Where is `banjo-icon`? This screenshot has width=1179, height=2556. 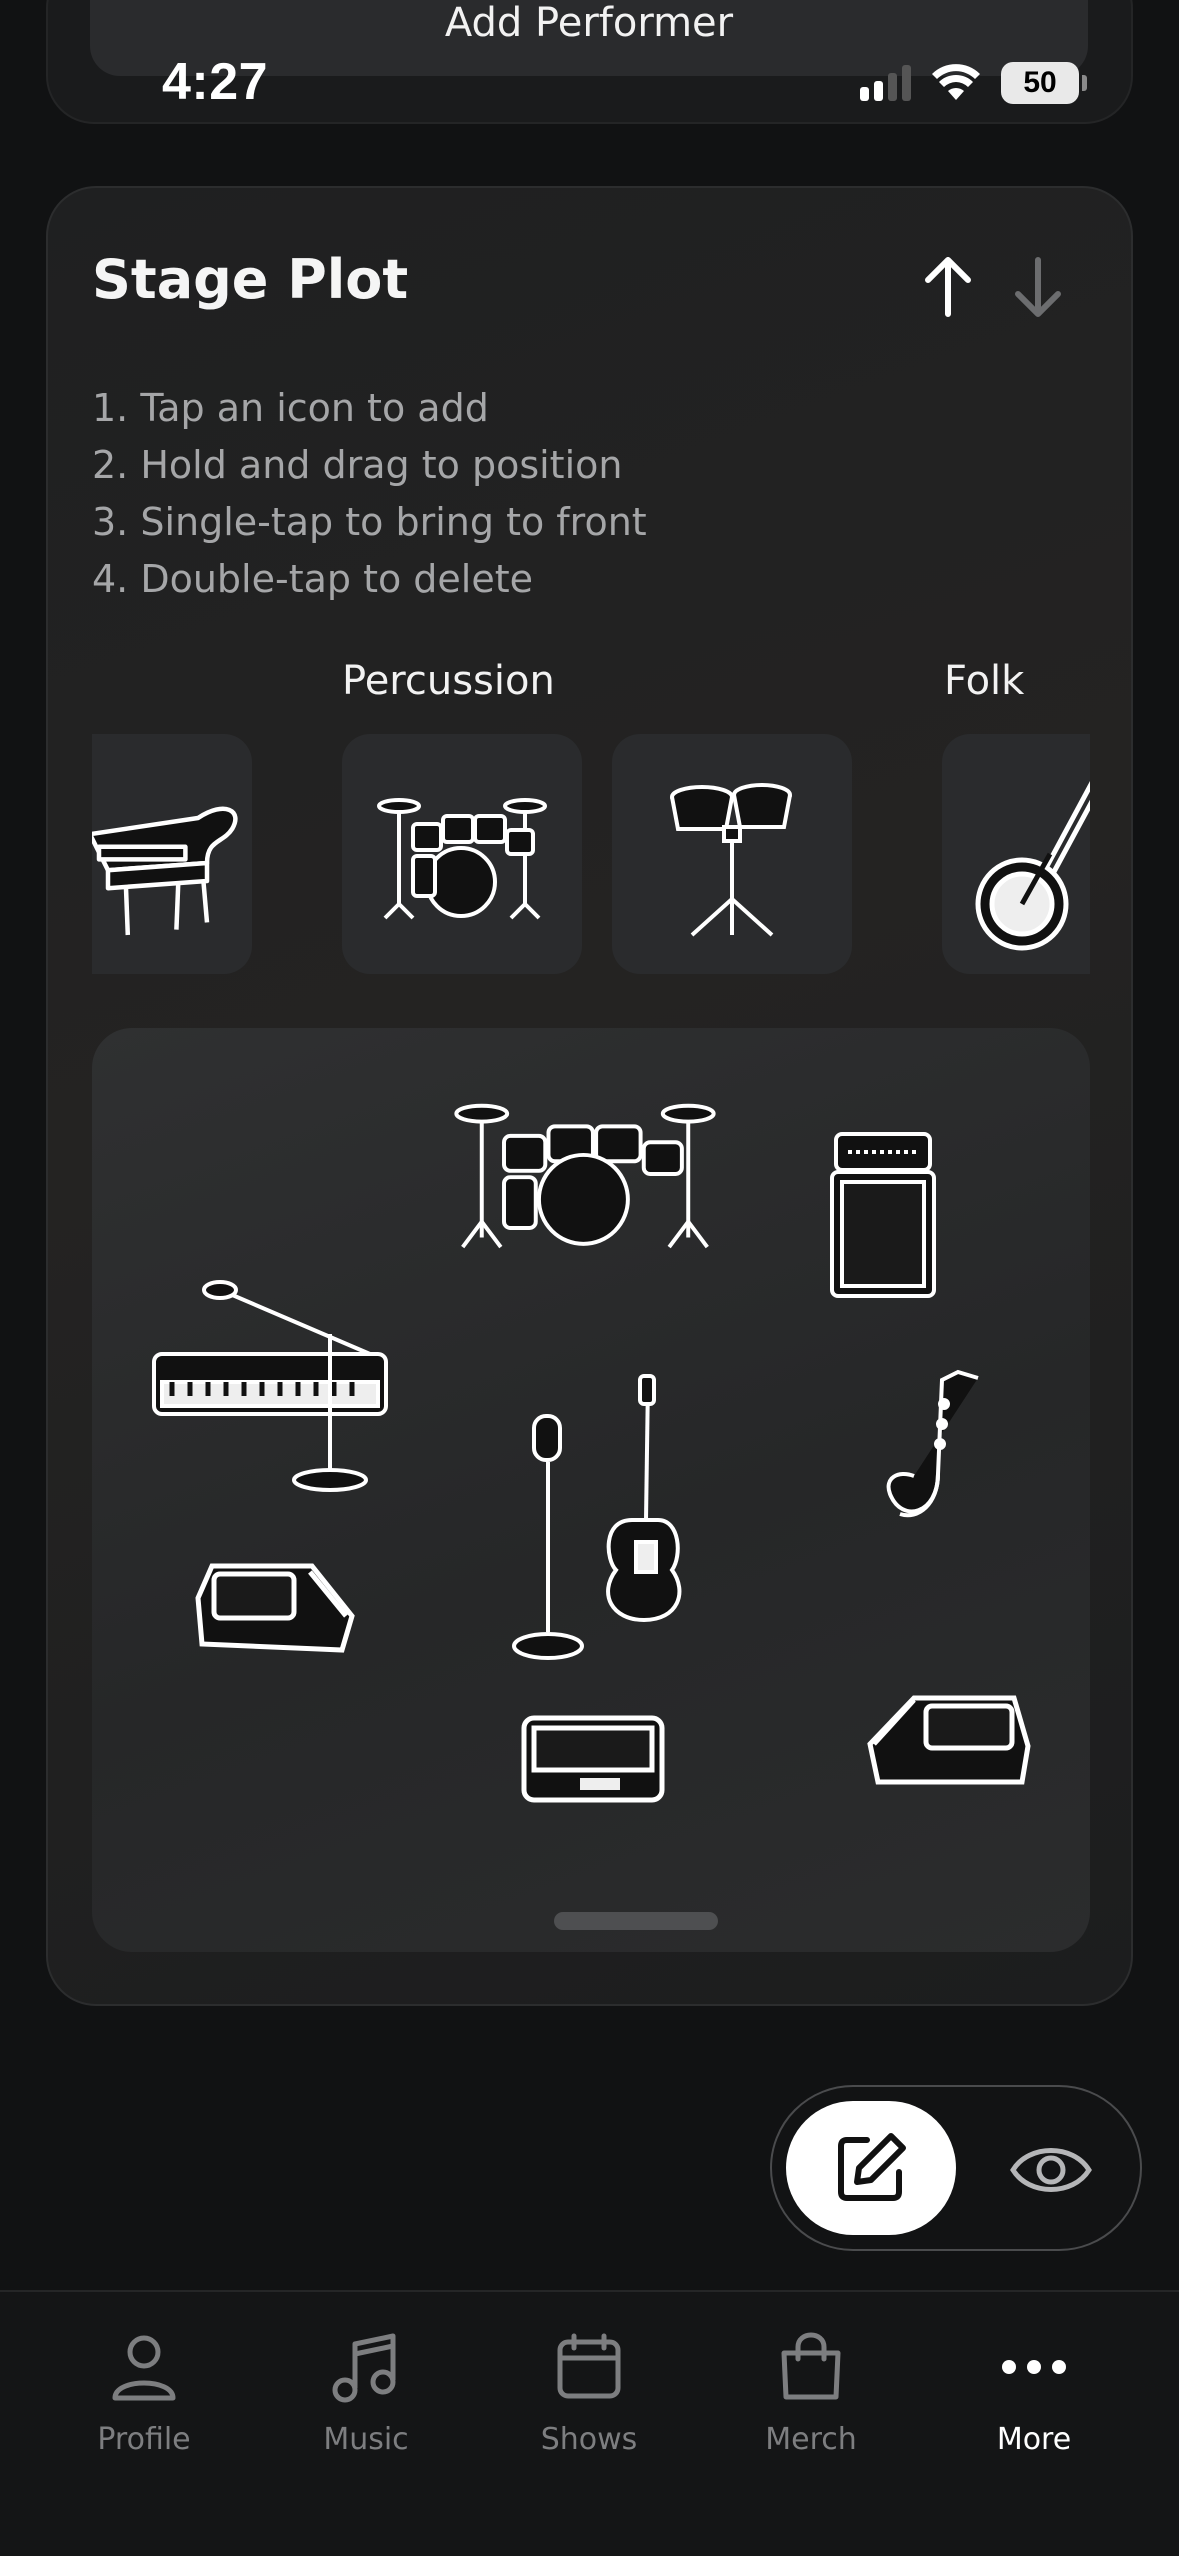 banjo-icon is located at coordinates (1032, 866).